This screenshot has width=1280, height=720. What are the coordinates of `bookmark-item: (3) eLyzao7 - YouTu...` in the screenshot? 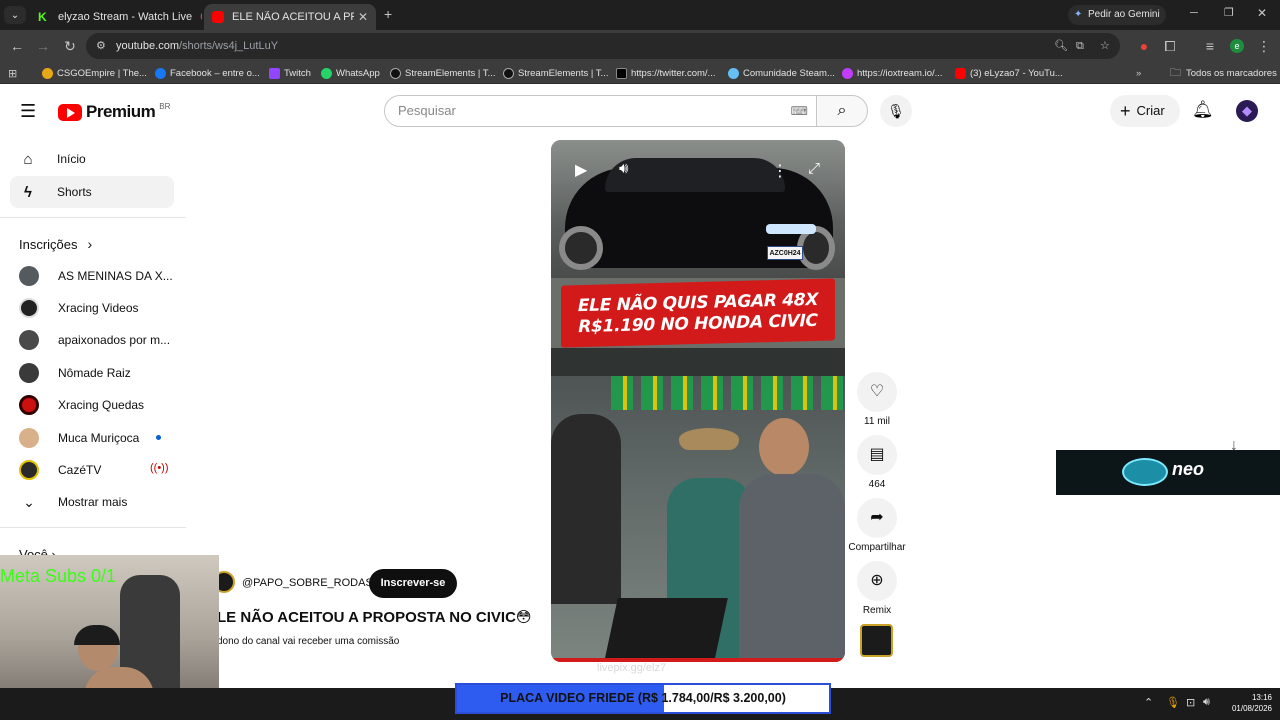 It's located at (1009, 73).